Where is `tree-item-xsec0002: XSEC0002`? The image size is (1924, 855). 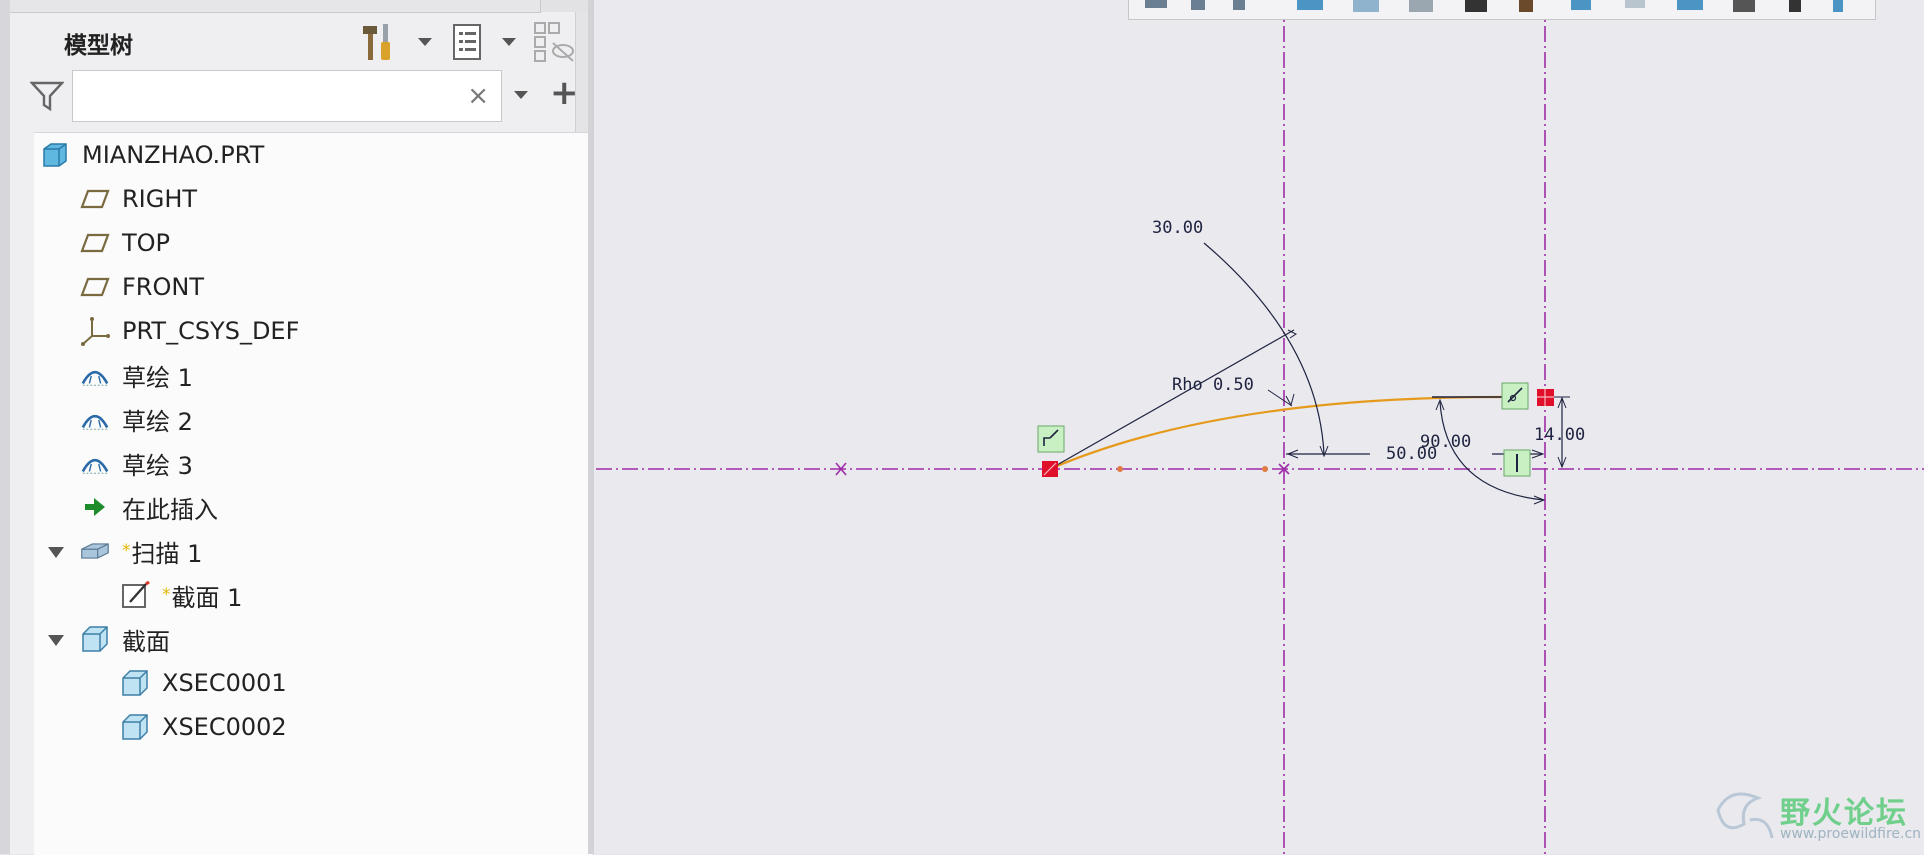 tree-item-xsec0002: XSEC0002 is located at coordinates (203, 727).